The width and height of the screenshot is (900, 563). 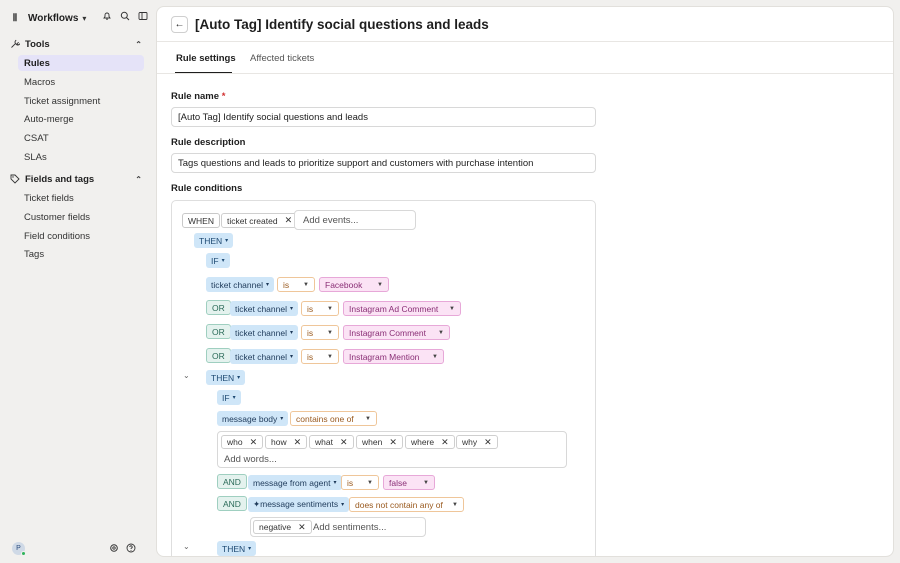 I want to click on operator-dropdown: contains one of ▼, so click(x=333, y=418).